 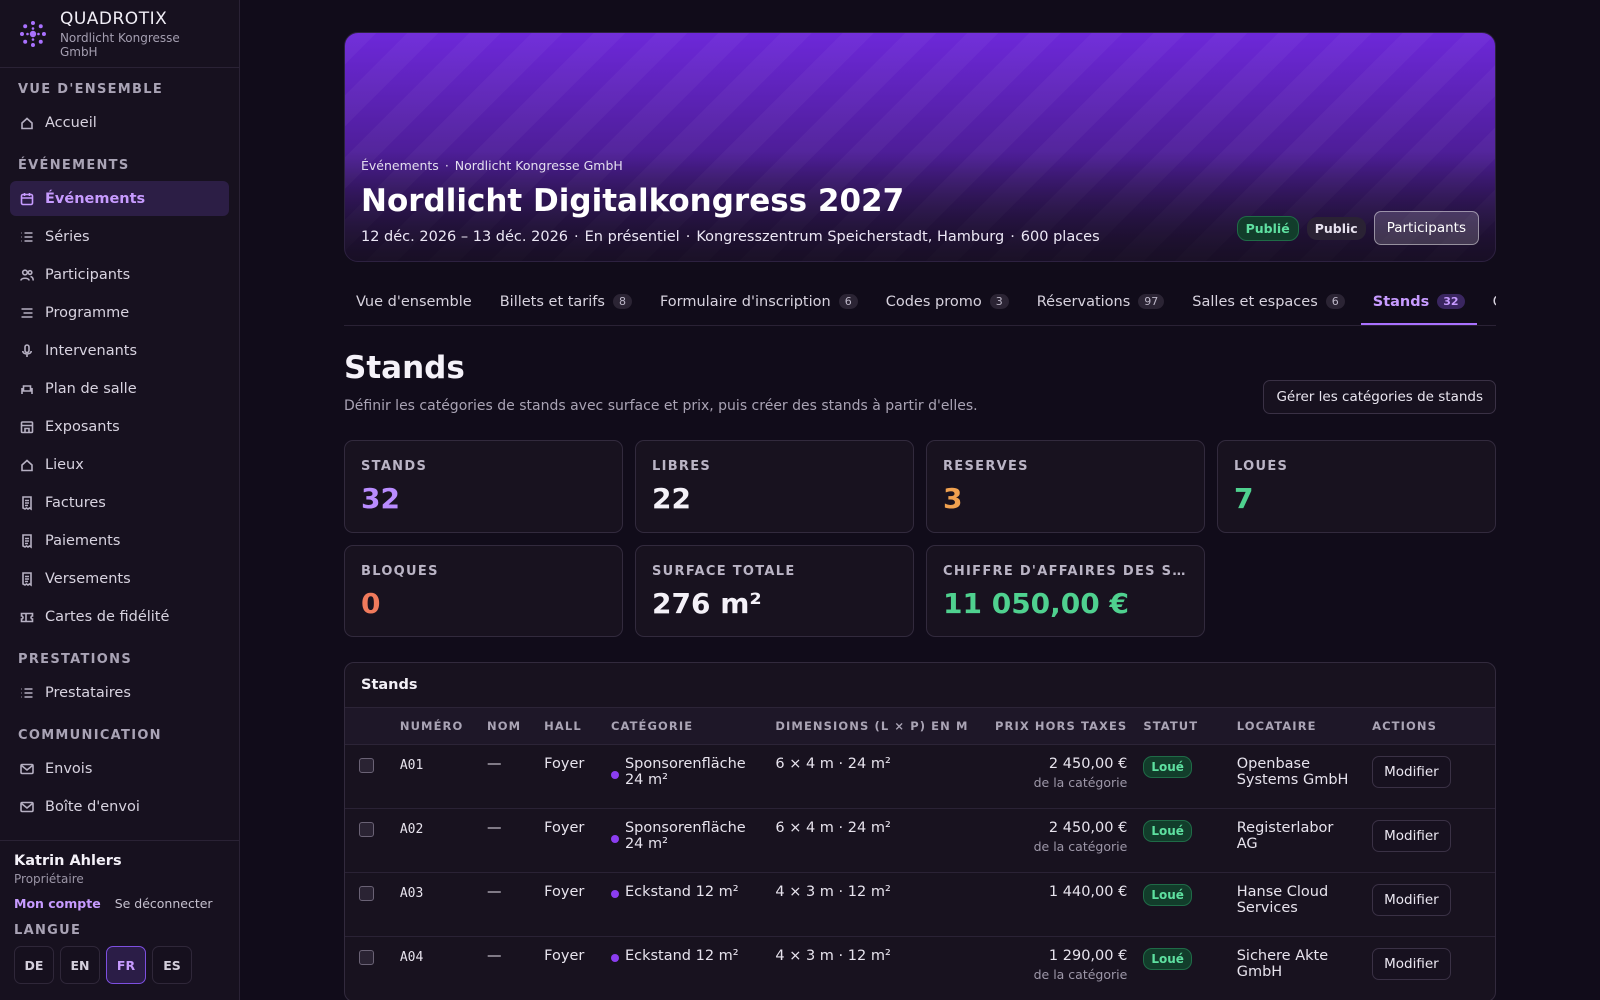 I want to click on tab-count-badge: 6, so click(x=1335, y=301).